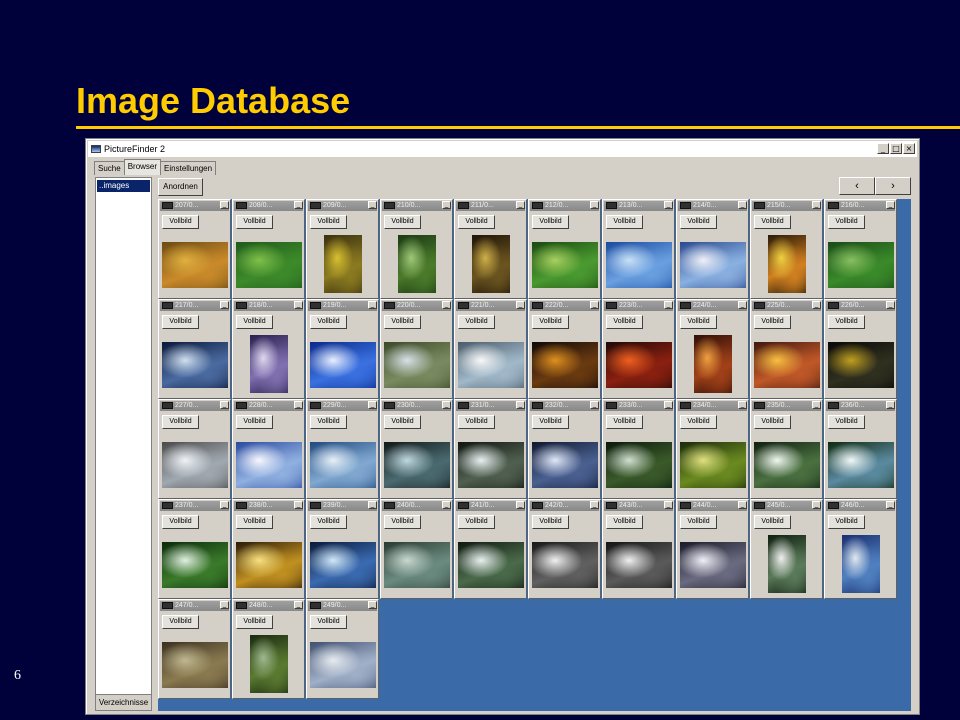  Describe the element at coordinates (712, 349) in the screenshot. I see `thumbnail-card: 224/0... _ Vollbild` at that location.